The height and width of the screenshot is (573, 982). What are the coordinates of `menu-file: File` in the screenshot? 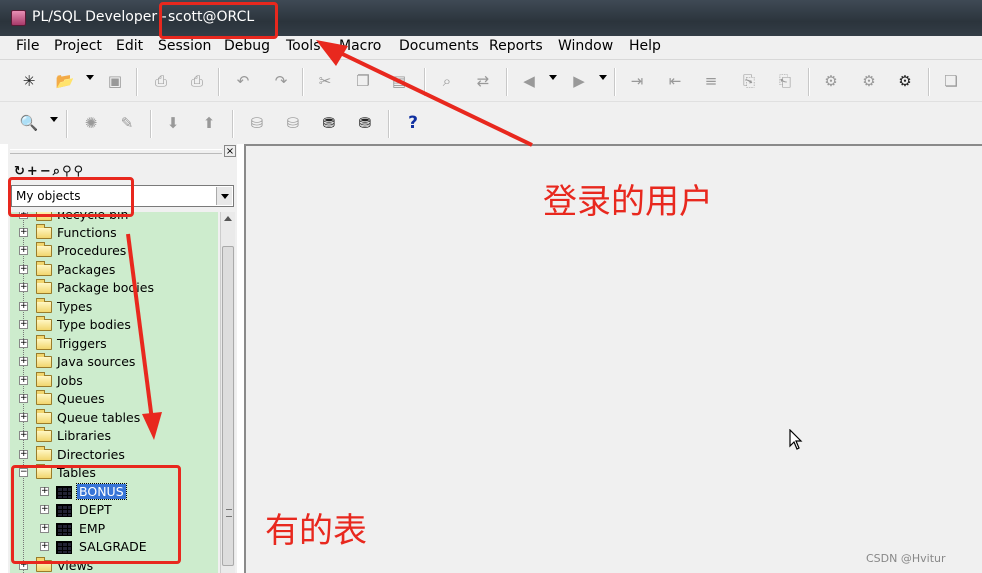 It's located at (27, 46).